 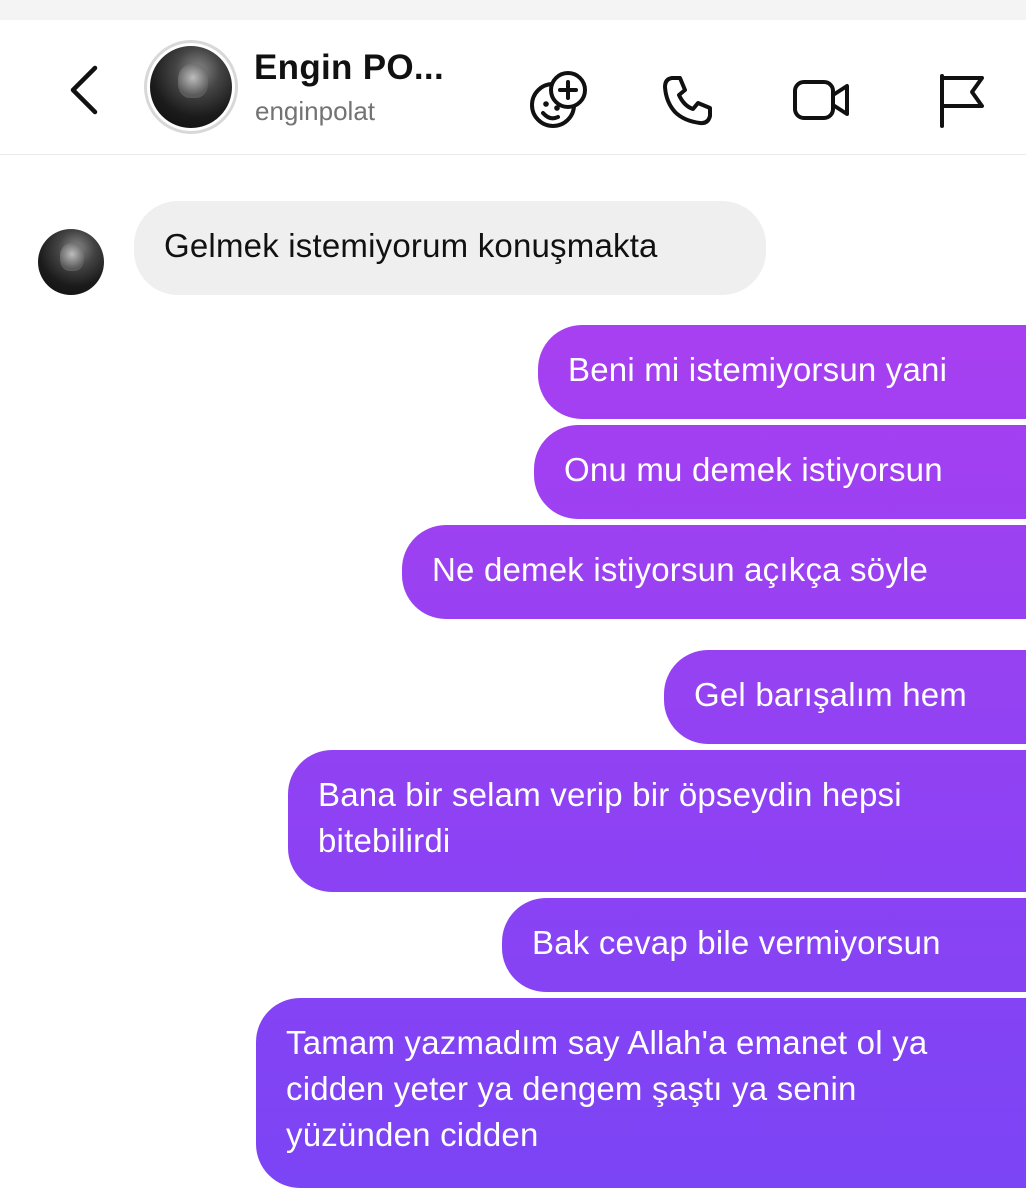 I want to click on message-outgoing: Gel barışalım hem, so click(x=845, y=697).